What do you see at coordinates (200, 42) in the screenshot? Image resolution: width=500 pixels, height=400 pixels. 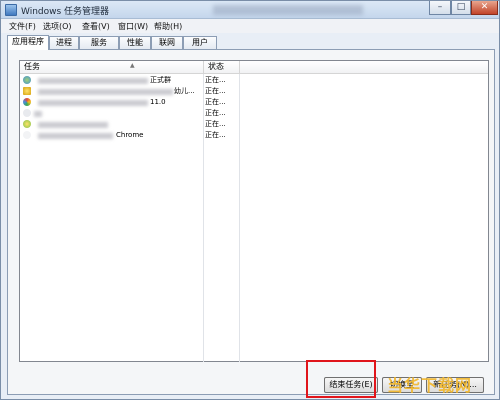 I see `tab-users: 用户` at bounding box center [200, 42].